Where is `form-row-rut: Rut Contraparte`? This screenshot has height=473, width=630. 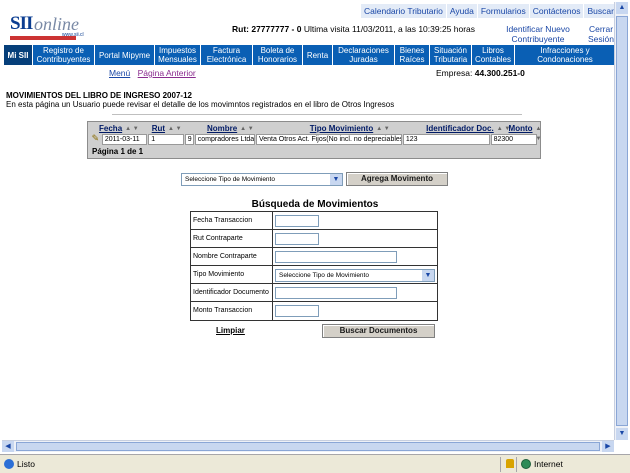 form-row-rut: Rut Contraparte is located at coordinates (314, 239).